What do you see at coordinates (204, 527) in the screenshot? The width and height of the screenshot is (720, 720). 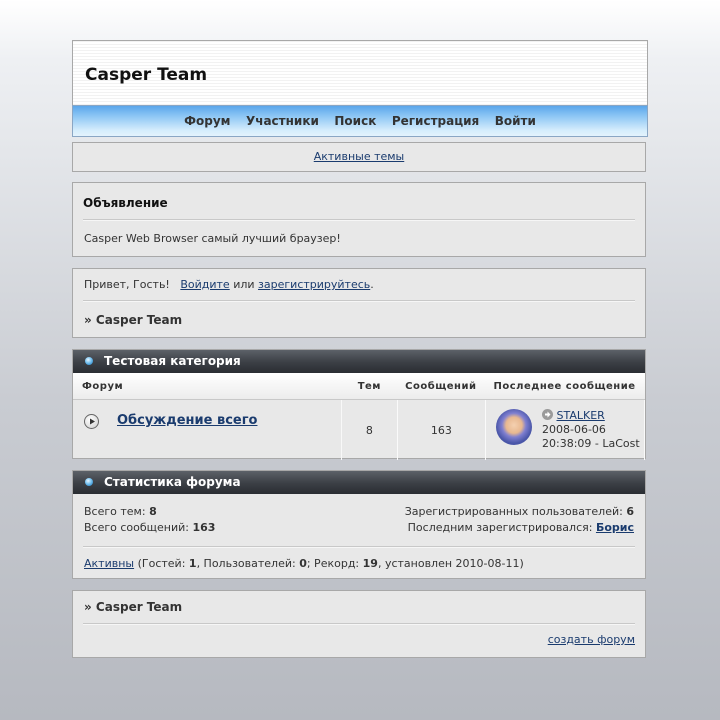 I see `total-posts-value: 163` at bounding box center [204, 527].